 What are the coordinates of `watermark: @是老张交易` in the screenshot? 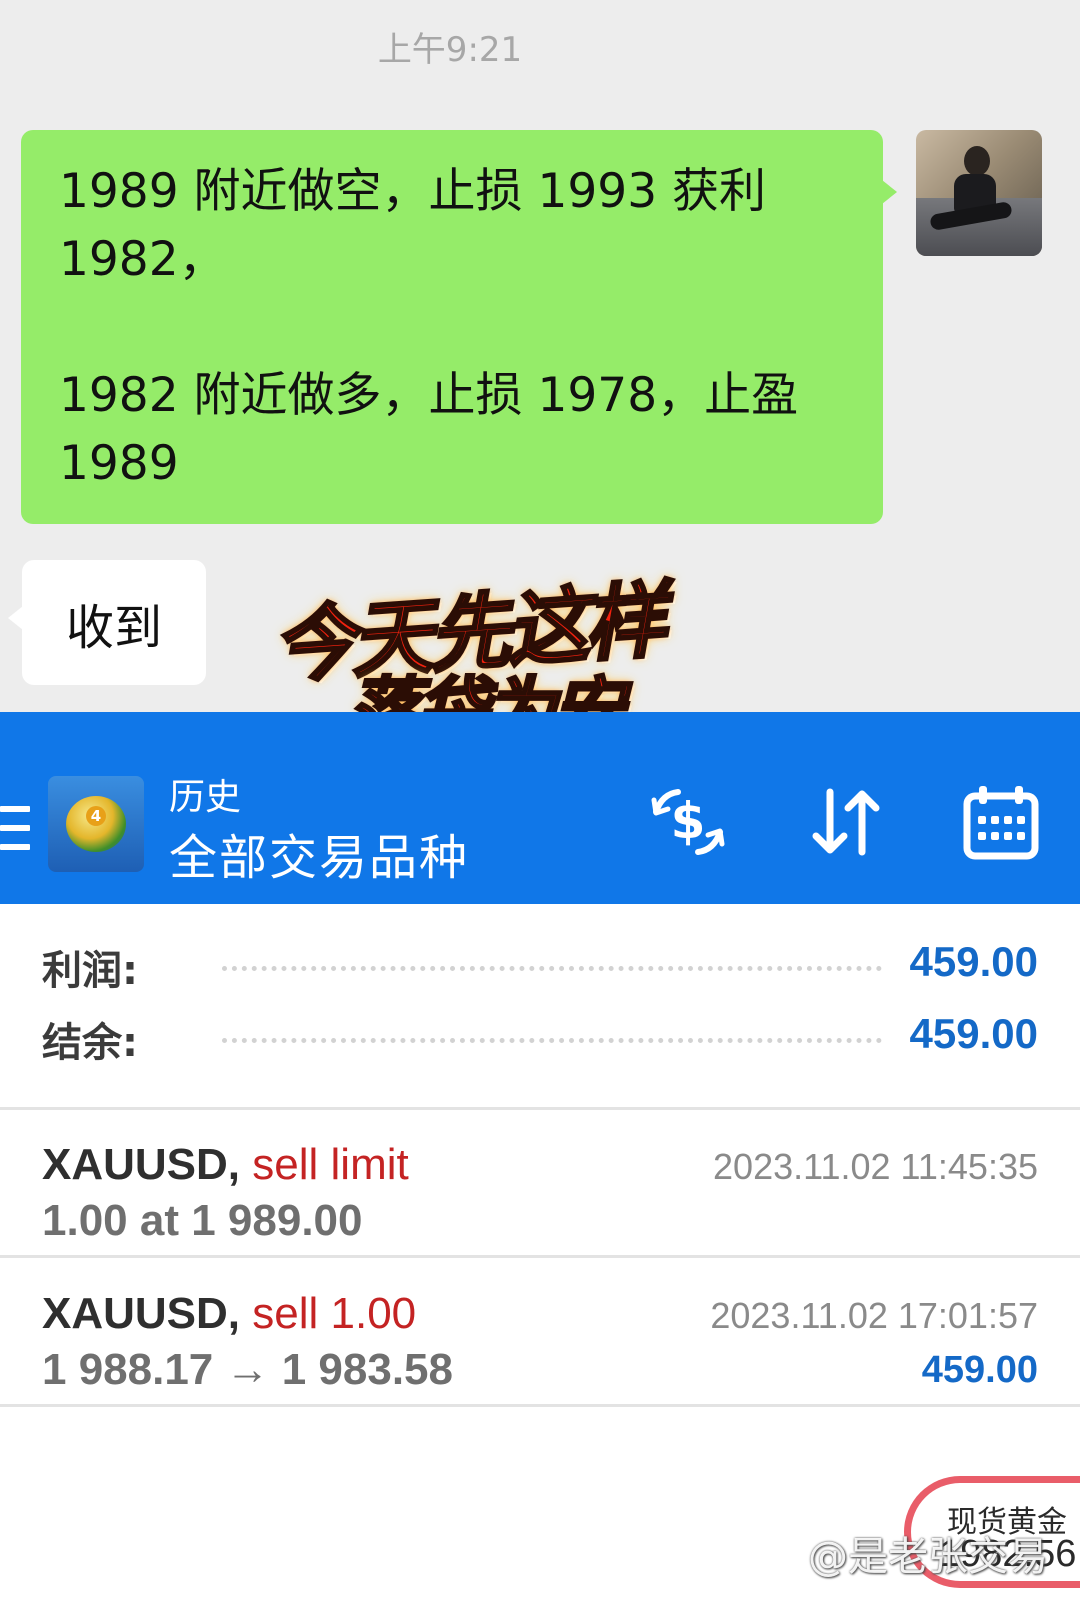 It's located at (928, 1557).